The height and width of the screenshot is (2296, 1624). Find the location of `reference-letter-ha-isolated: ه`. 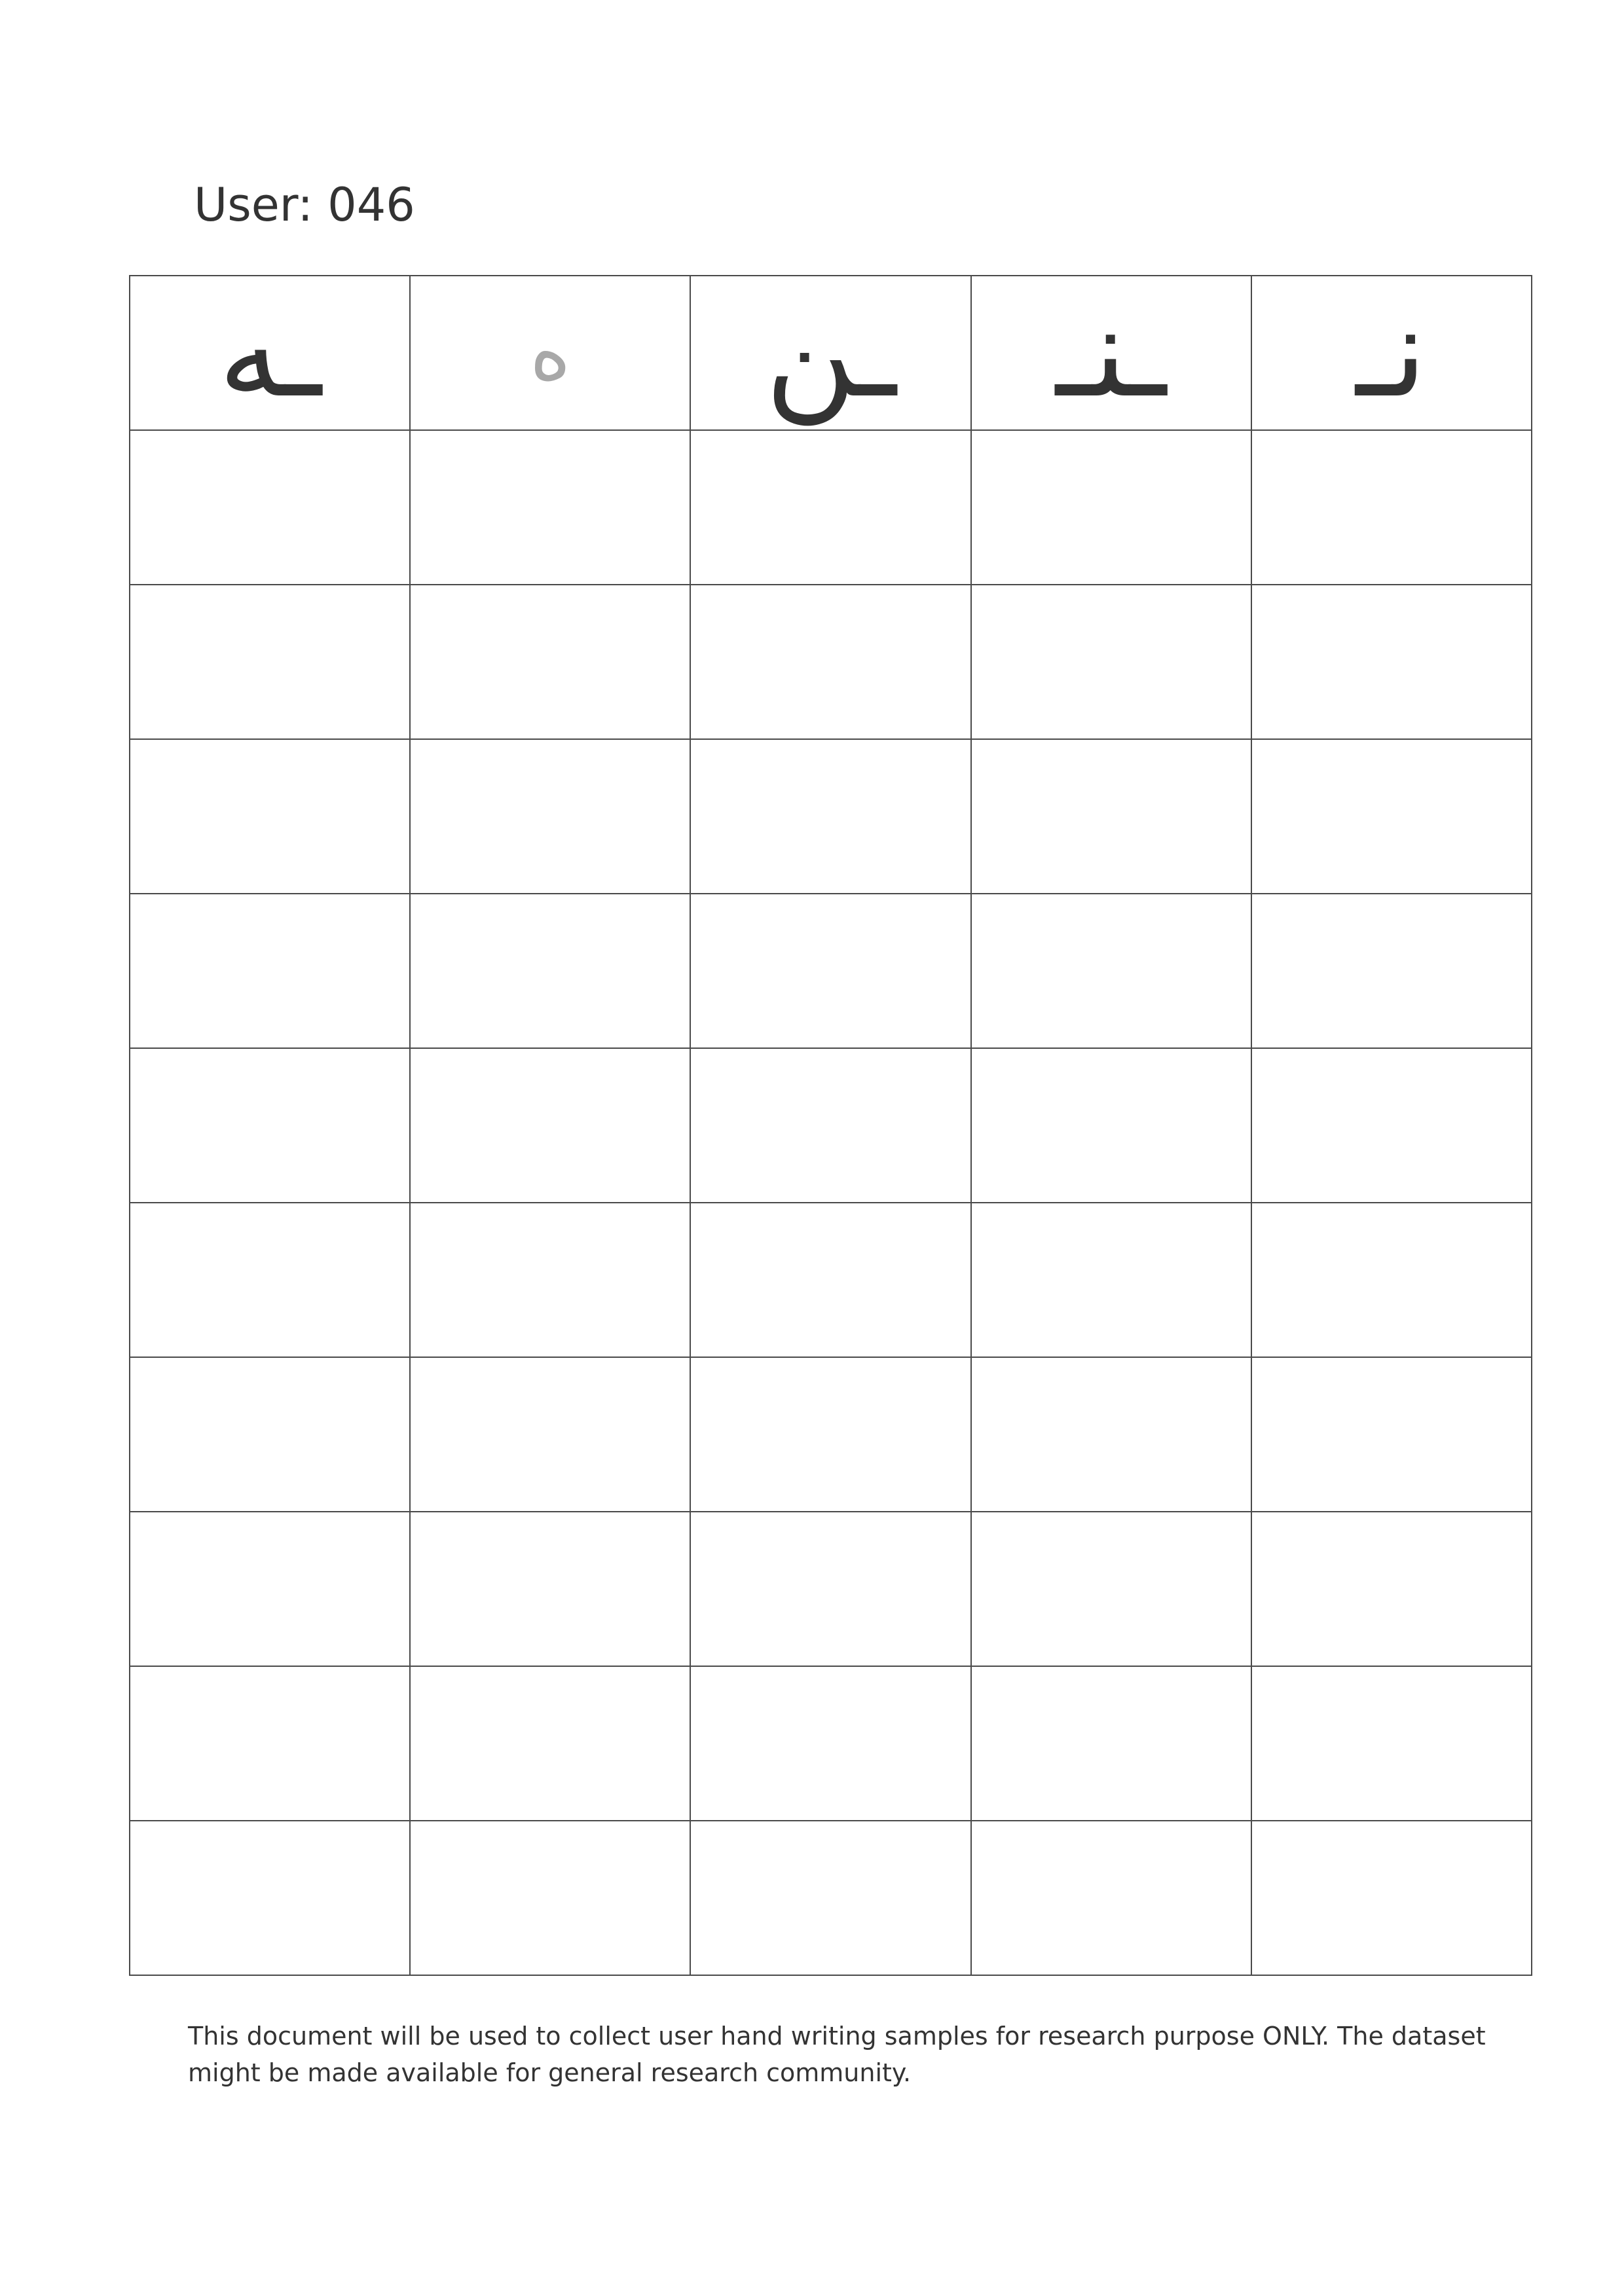

reference-letter-ha-isolated: ه is located at coordinates (550, 352).